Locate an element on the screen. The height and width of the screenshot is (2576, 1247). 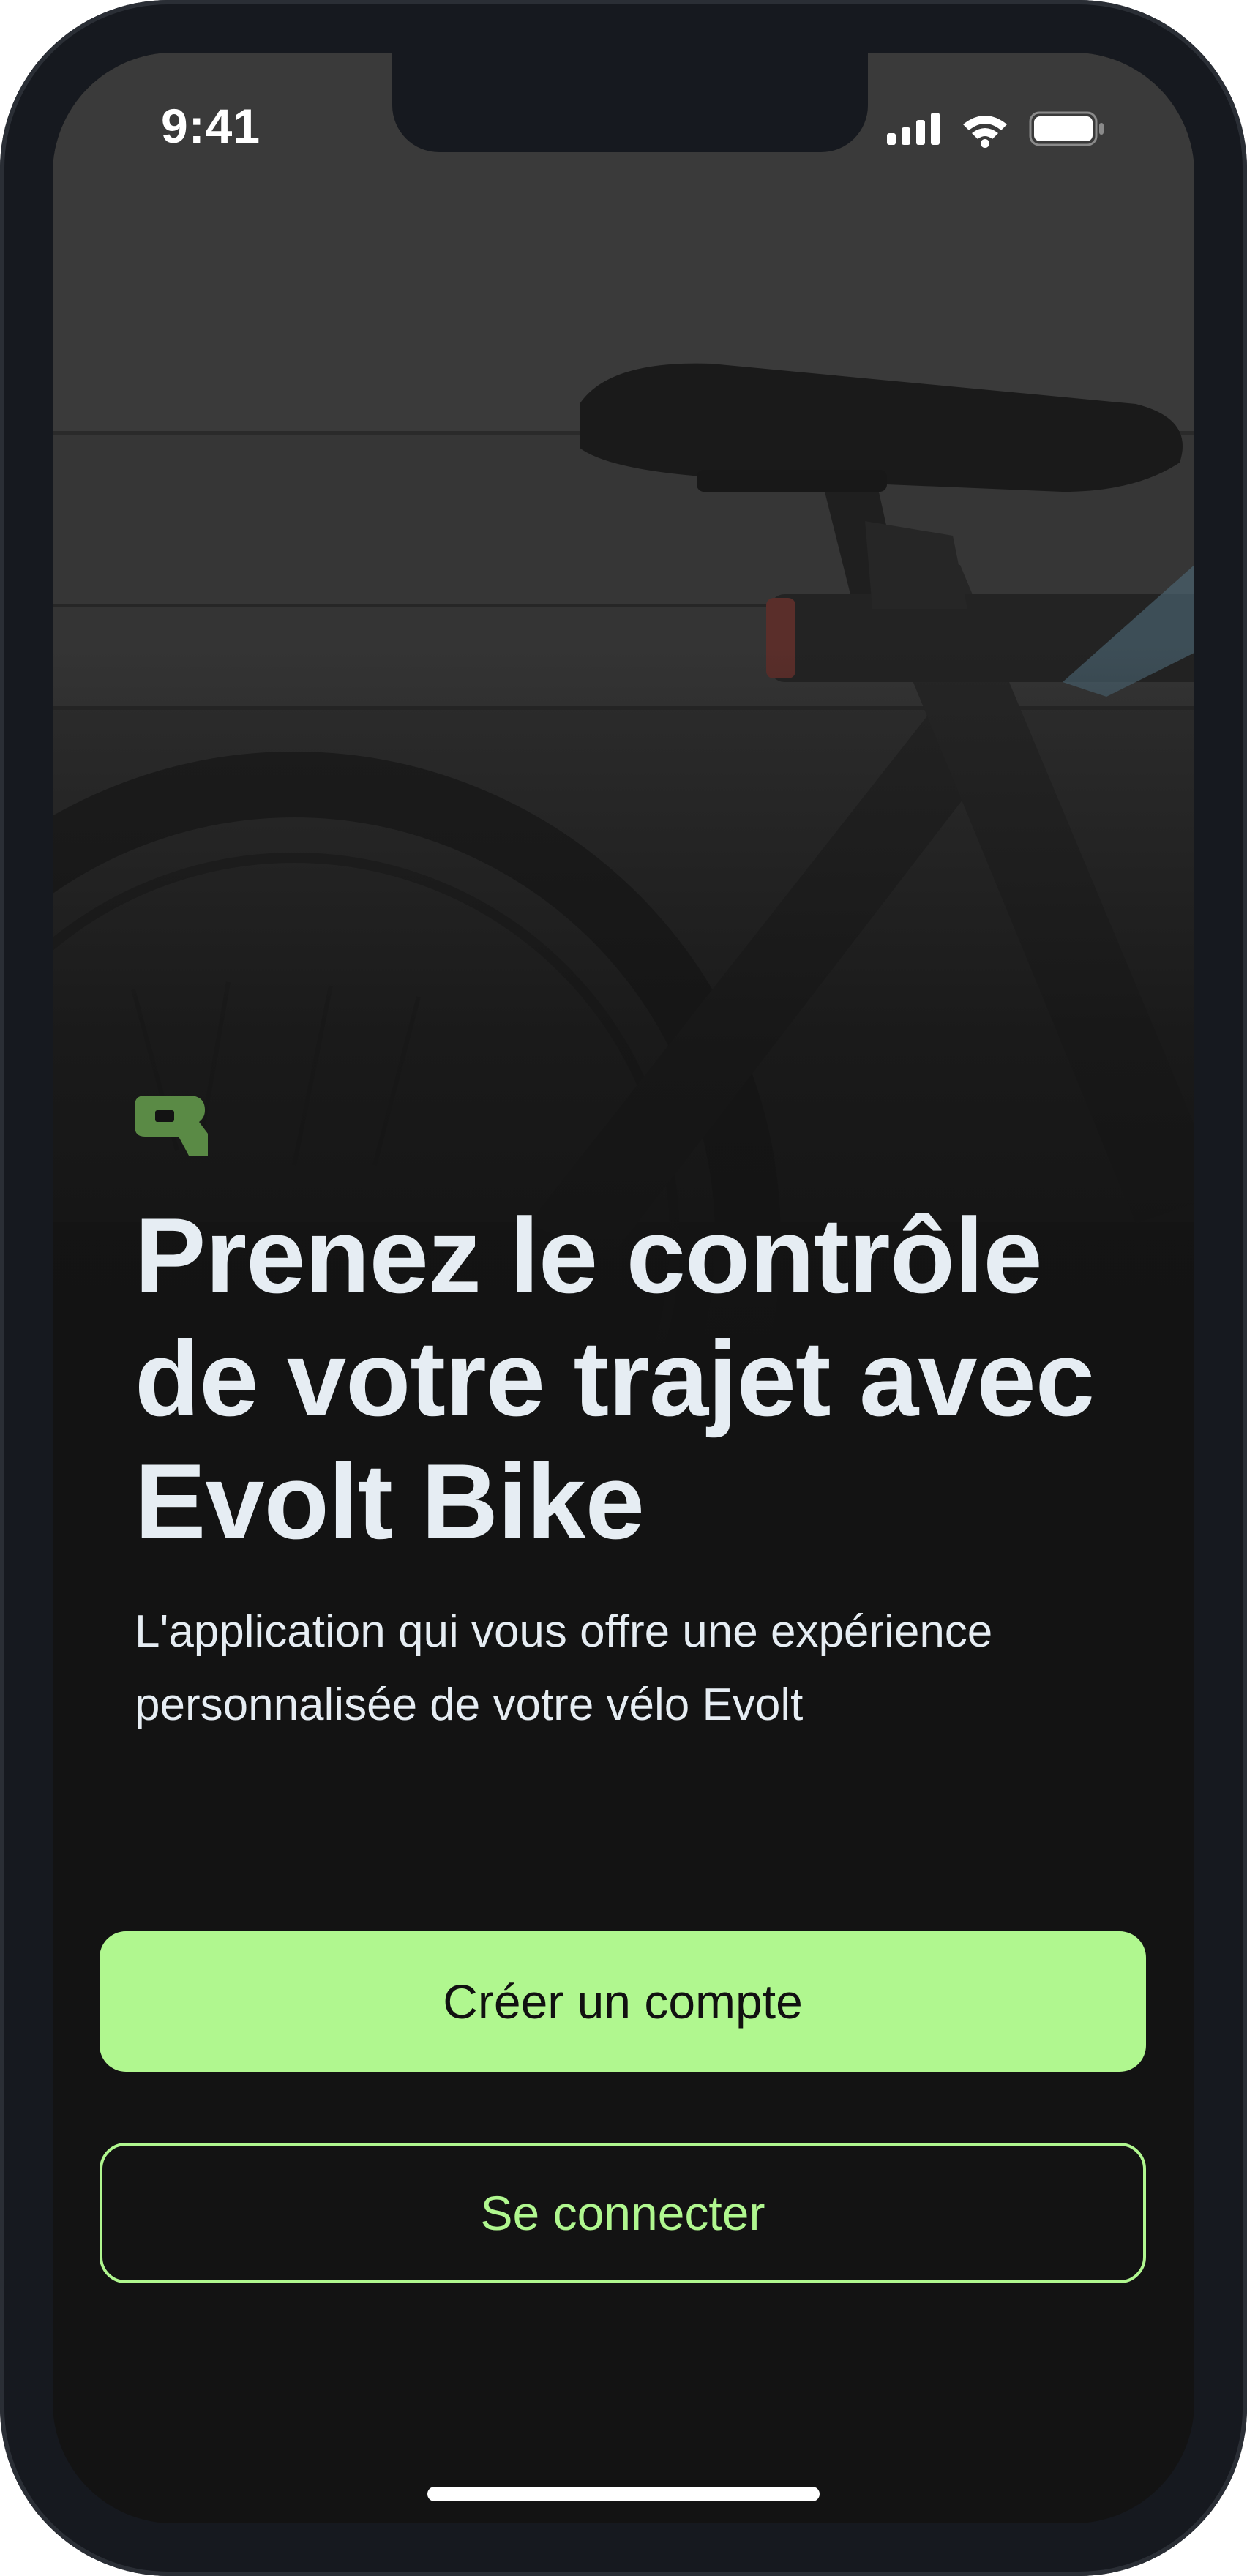
wifi-icon is located at coordinates (985, 132).